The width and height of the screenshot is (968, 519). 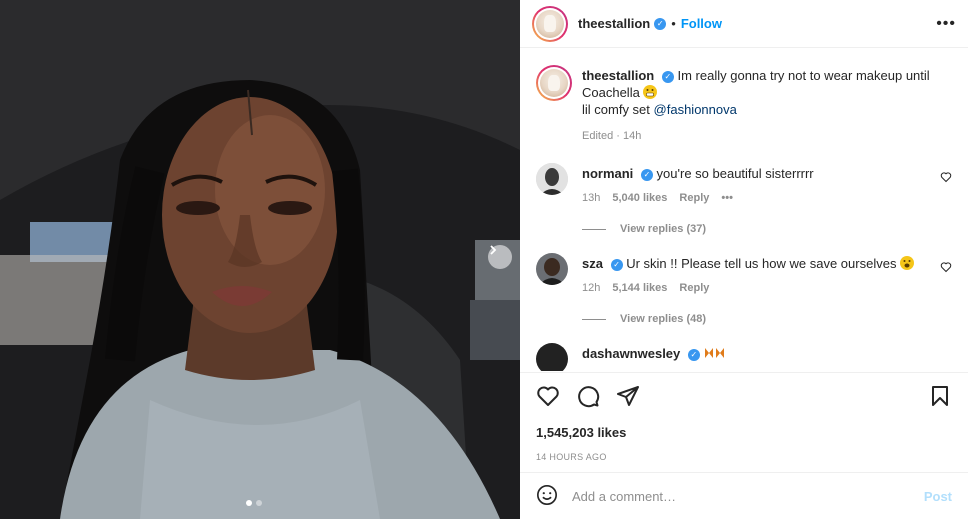 What do you see at coordinates (663, 319) in the screenshot?
I see `view-replies-label: View replies (48)` at bounding box center [663, 319].